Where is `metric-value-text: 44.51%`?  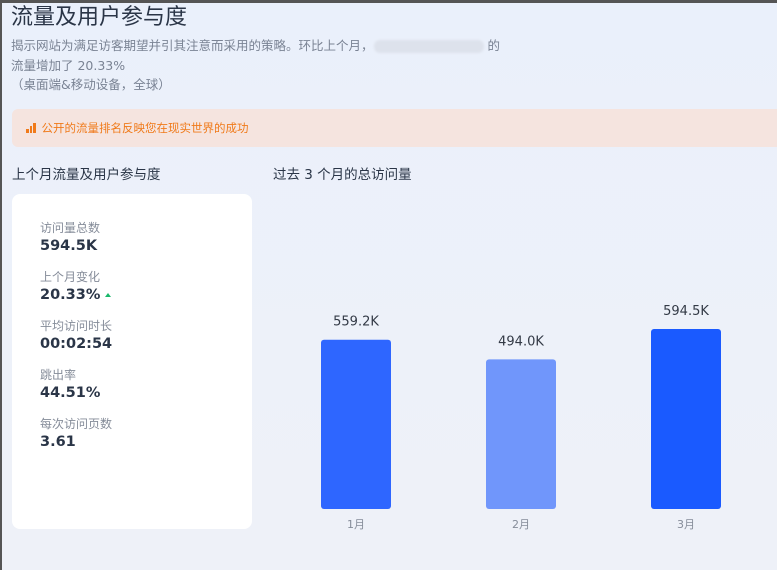
metric-value-text: 44.51% is located at coordinates (70, 393).